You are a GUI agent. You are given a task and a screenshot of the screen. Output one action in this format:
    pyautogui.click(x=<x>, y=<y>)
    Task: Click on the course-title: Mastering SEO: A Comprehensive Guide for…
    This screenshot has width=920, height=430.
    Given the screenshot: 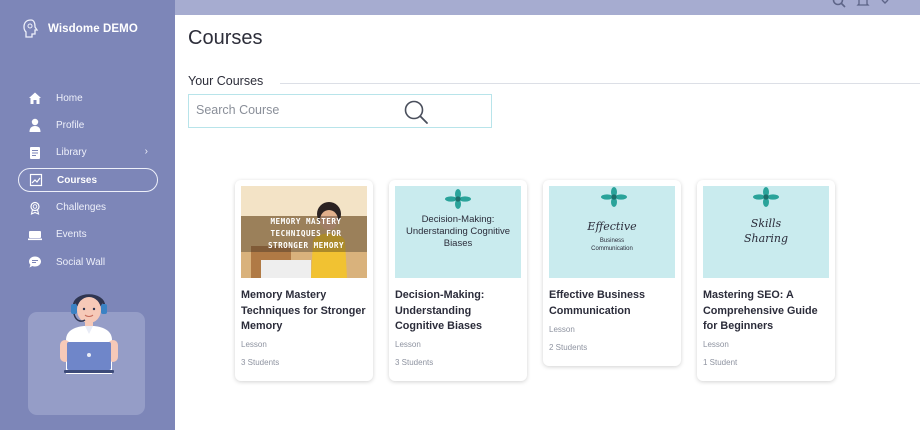 What is the action you would take?
    pyautogui.click(x=767, y=311)
    